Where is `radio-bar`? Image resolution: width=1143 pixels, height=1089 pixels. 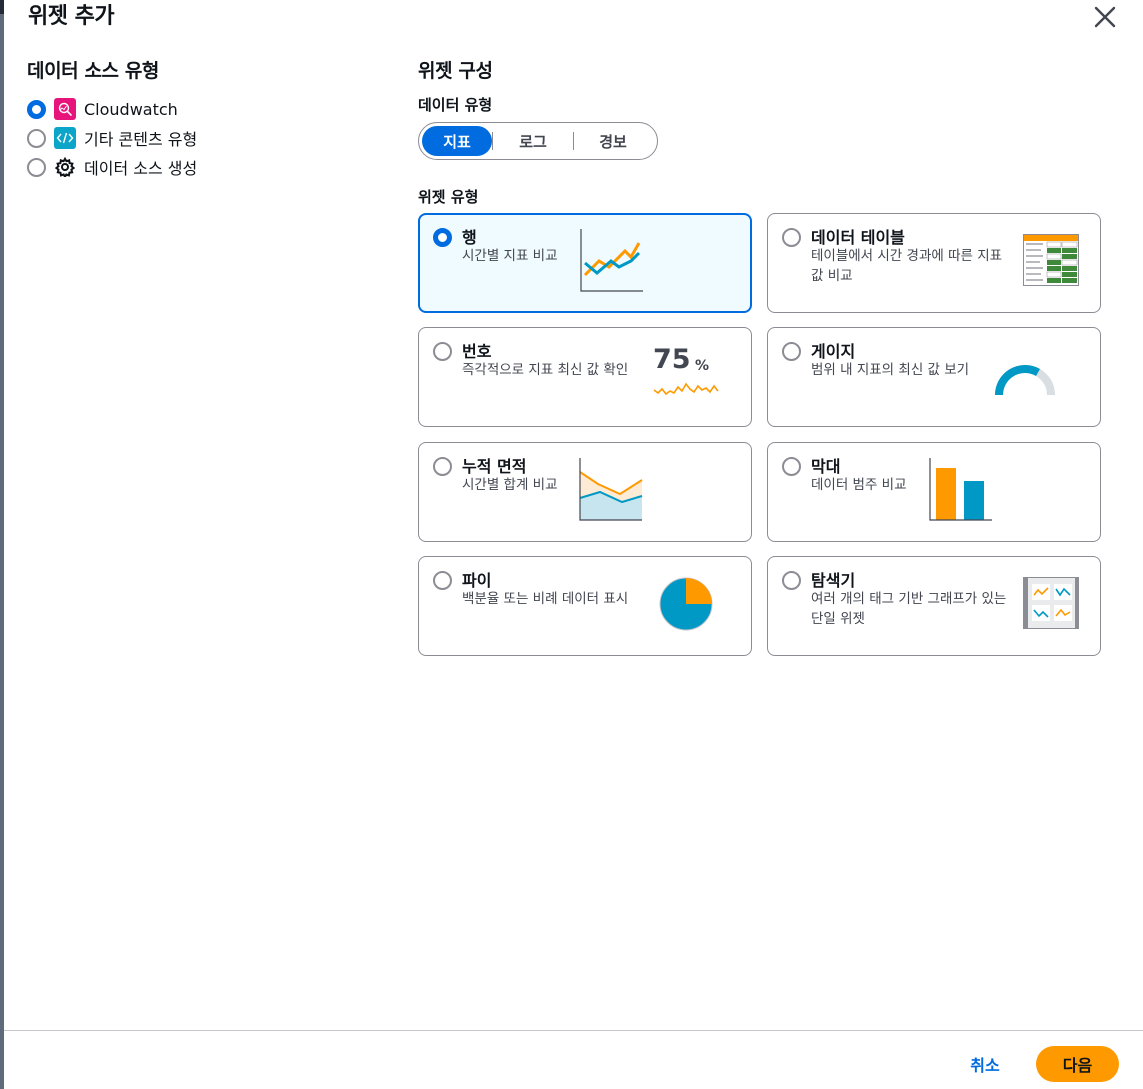
radio-bar is located at coordinates (791, 466).